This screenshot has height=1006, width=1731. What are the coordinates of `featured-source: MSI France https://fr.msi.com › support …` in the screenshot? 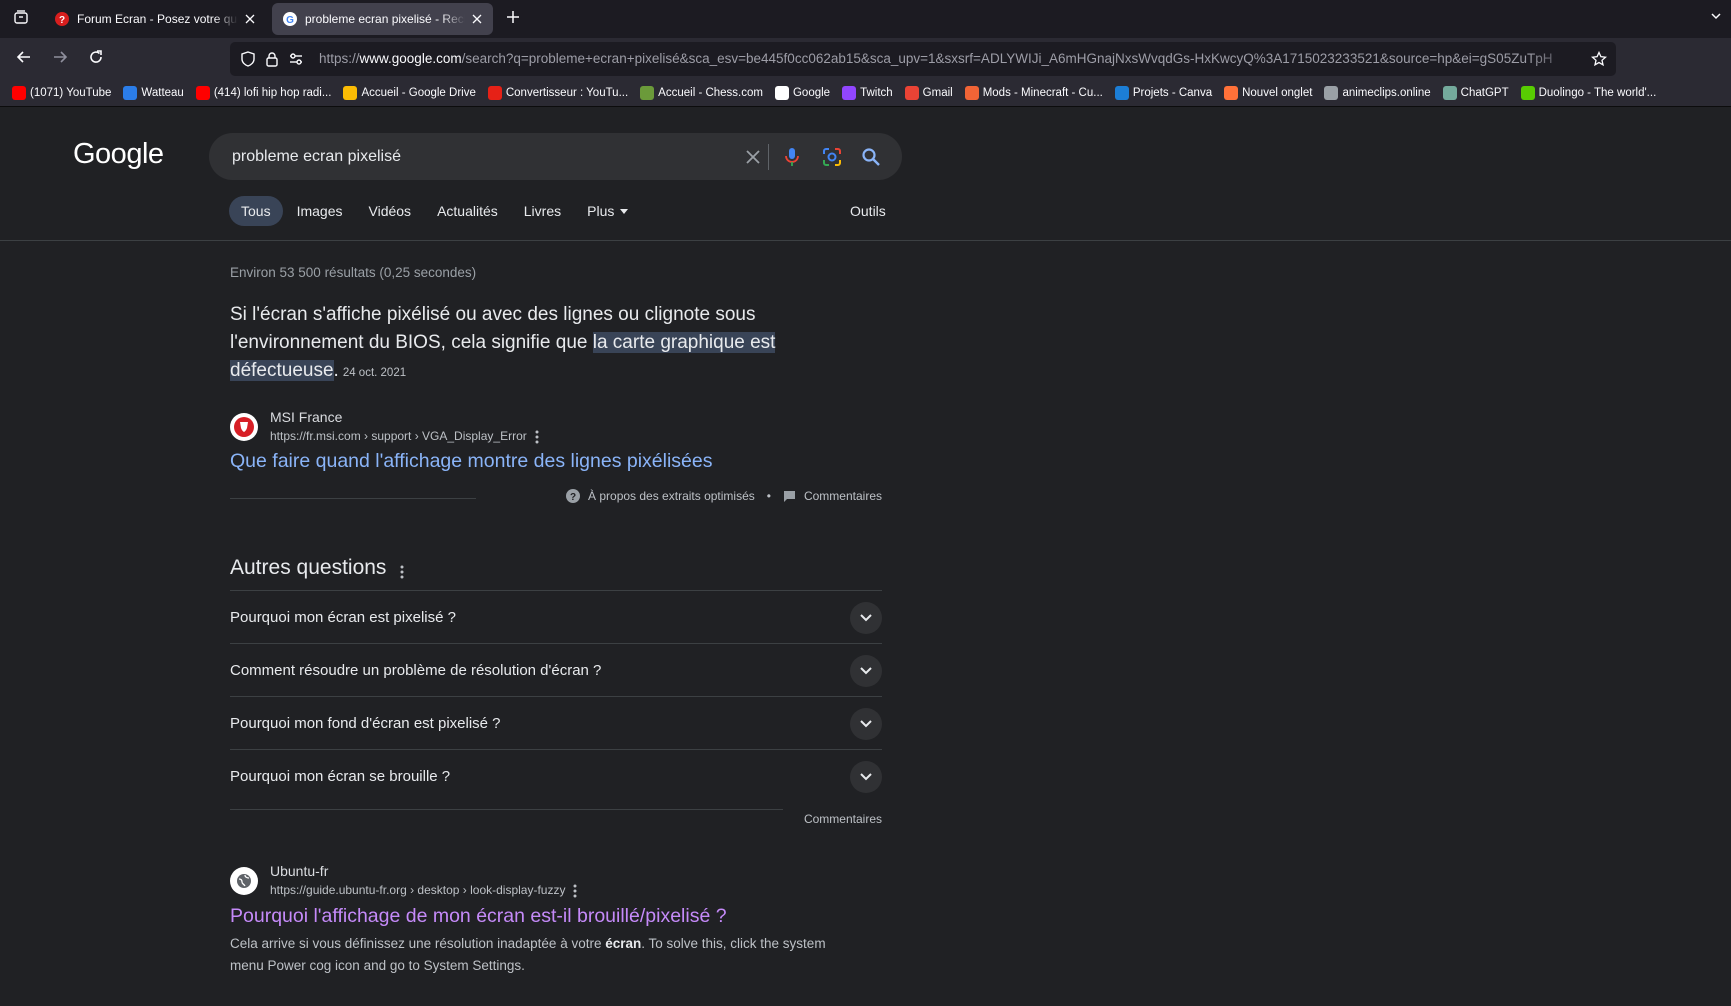 It's located at (530, 429).